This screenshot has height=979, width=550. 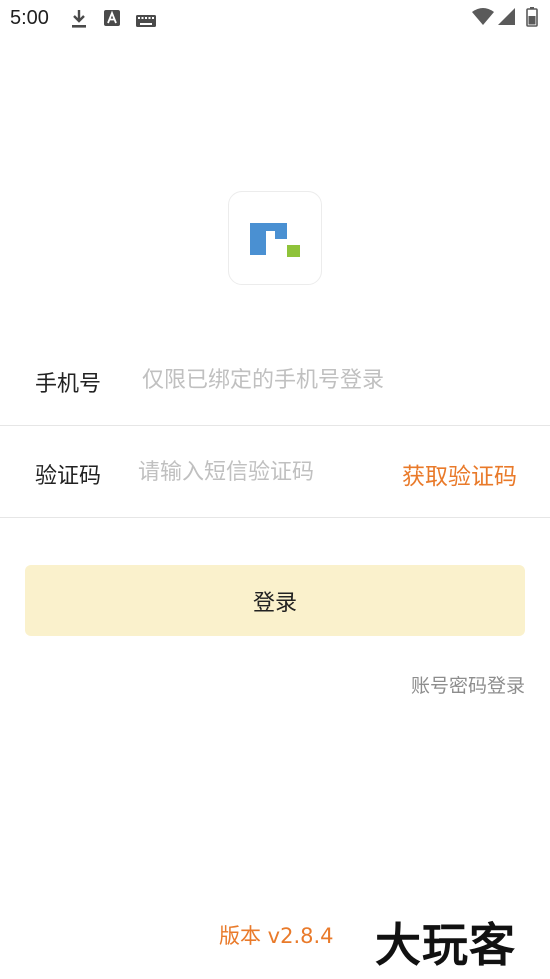 I want to click on verification-code-label: 验证码, so click(x=68, y=476).